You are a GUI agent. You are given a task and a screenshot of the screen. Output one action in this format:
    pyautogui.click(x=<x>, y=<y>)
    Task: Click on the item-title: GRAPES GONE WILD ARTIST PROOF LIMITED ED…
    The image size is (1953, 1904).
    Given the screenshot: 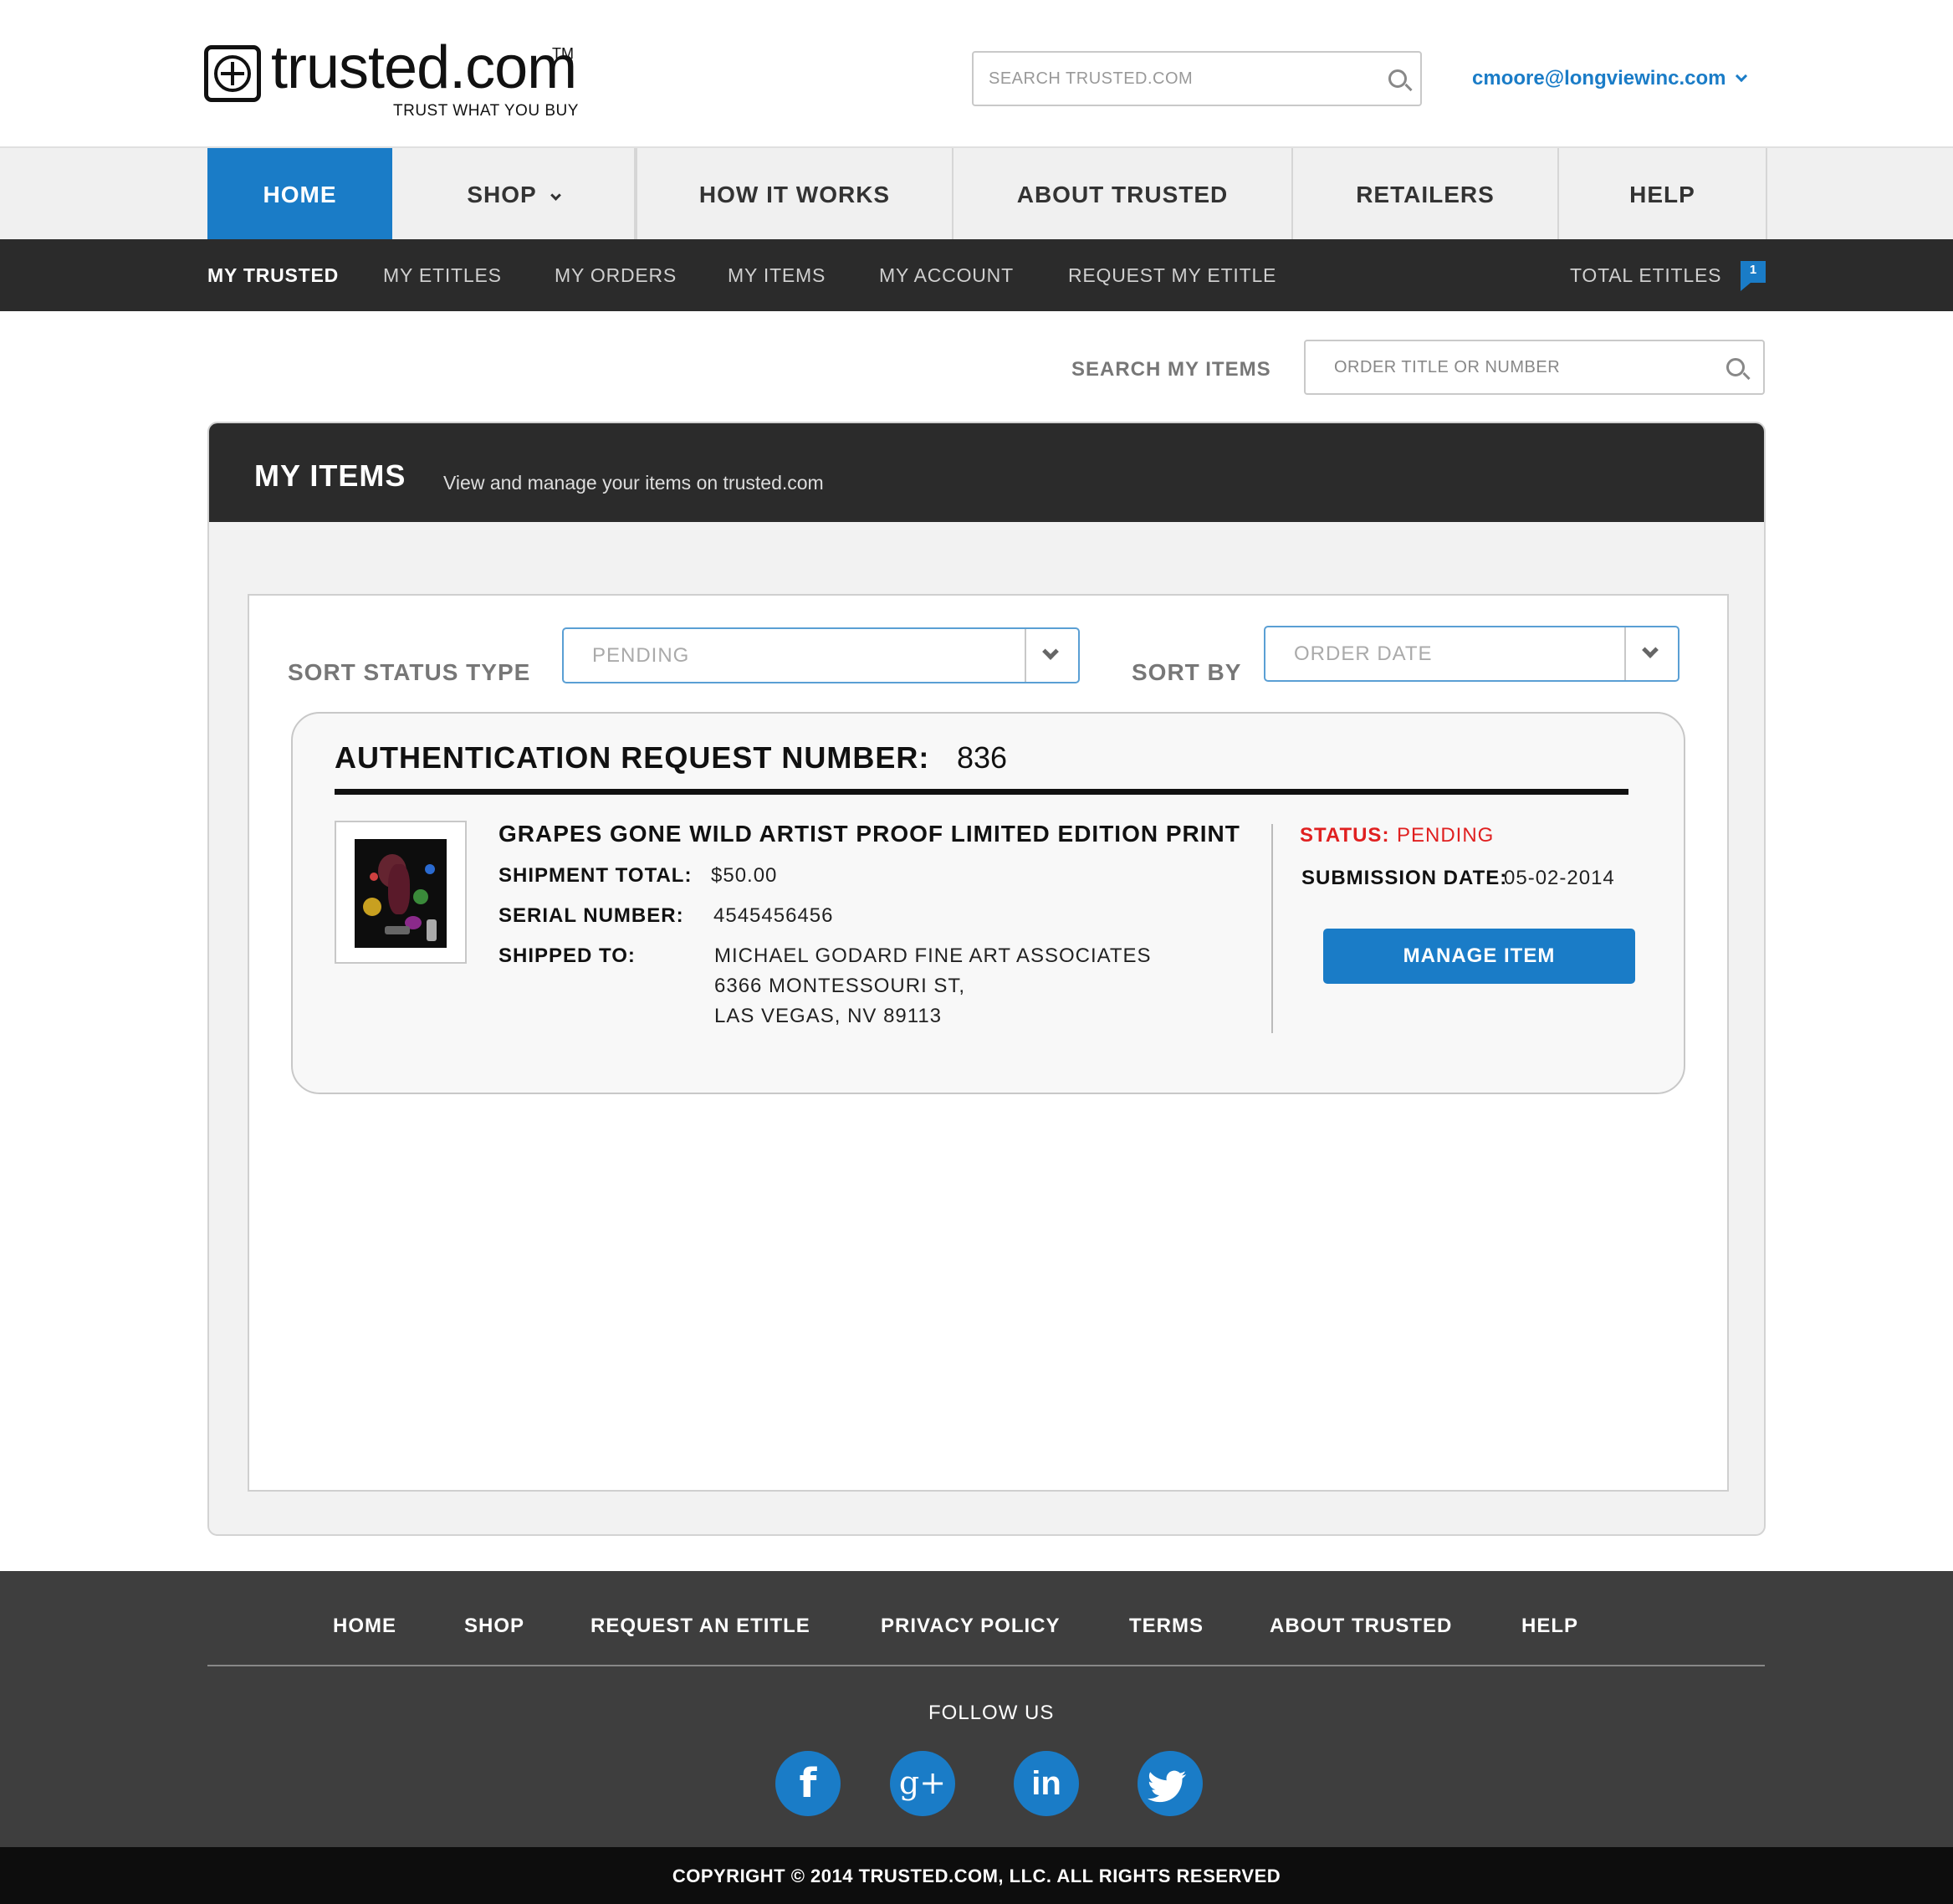 What is the action you would take?
    pyautogui.click(x=869, y=834)
    